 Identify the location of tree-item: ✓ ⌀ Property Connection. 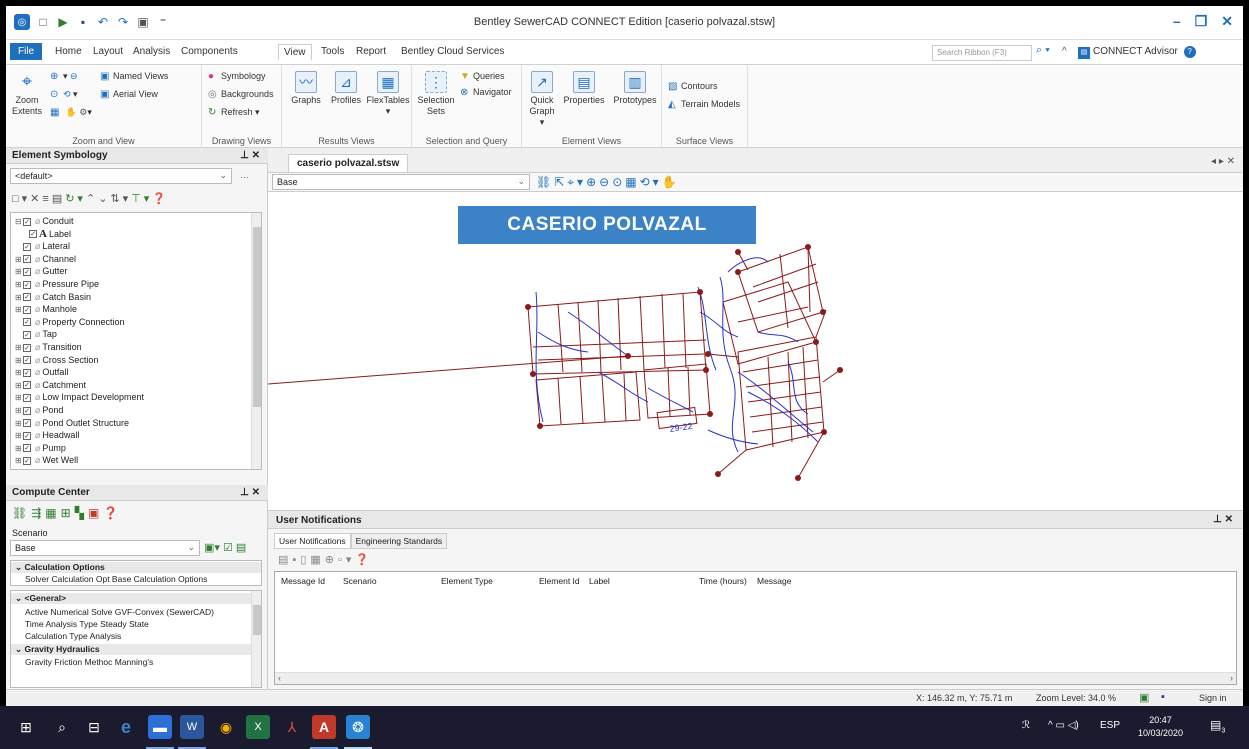
(69, 322).